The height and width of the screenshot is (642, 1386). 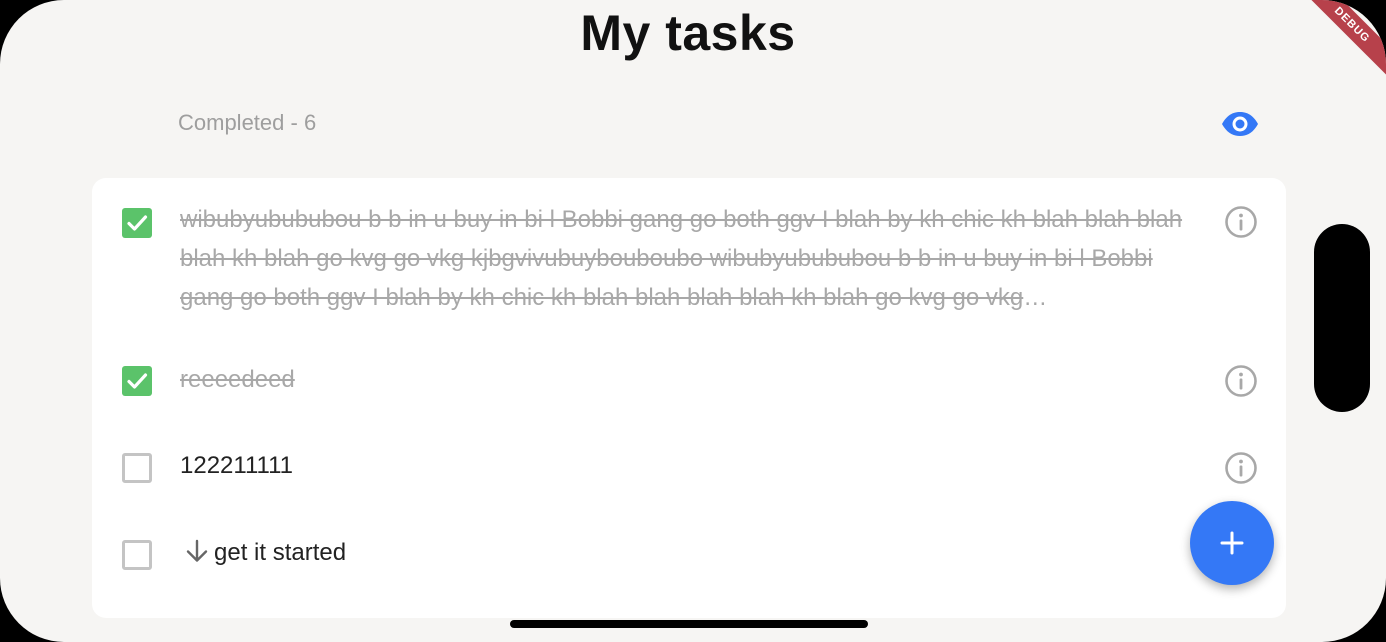 I want to click on task-item: 122211111, so click(x=689, y=471).